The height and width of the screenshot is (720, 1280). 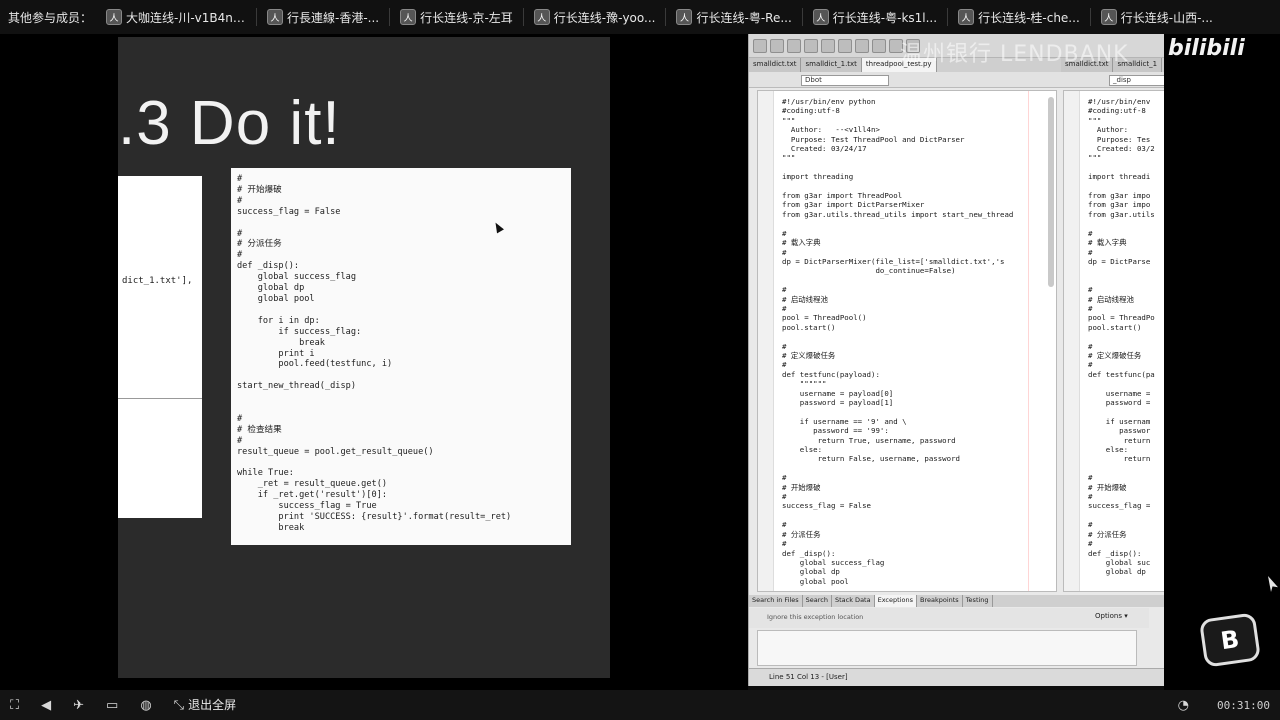 I want to click on tab-stack-data: Stack Data, so click(x=853, y=601).